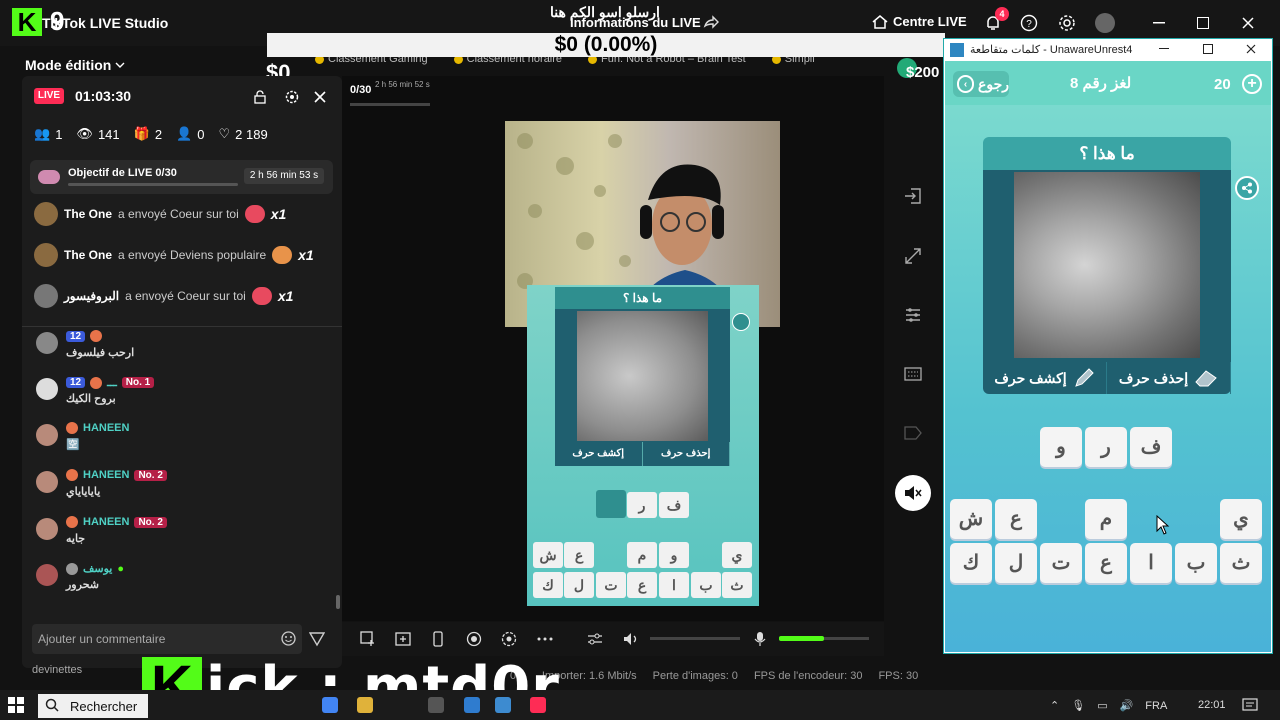  What do you see at coordinates (75, 65) in the screenshot?
I see `mode-edition-dropdown: Mode édition` at bounding box center [75, 65].